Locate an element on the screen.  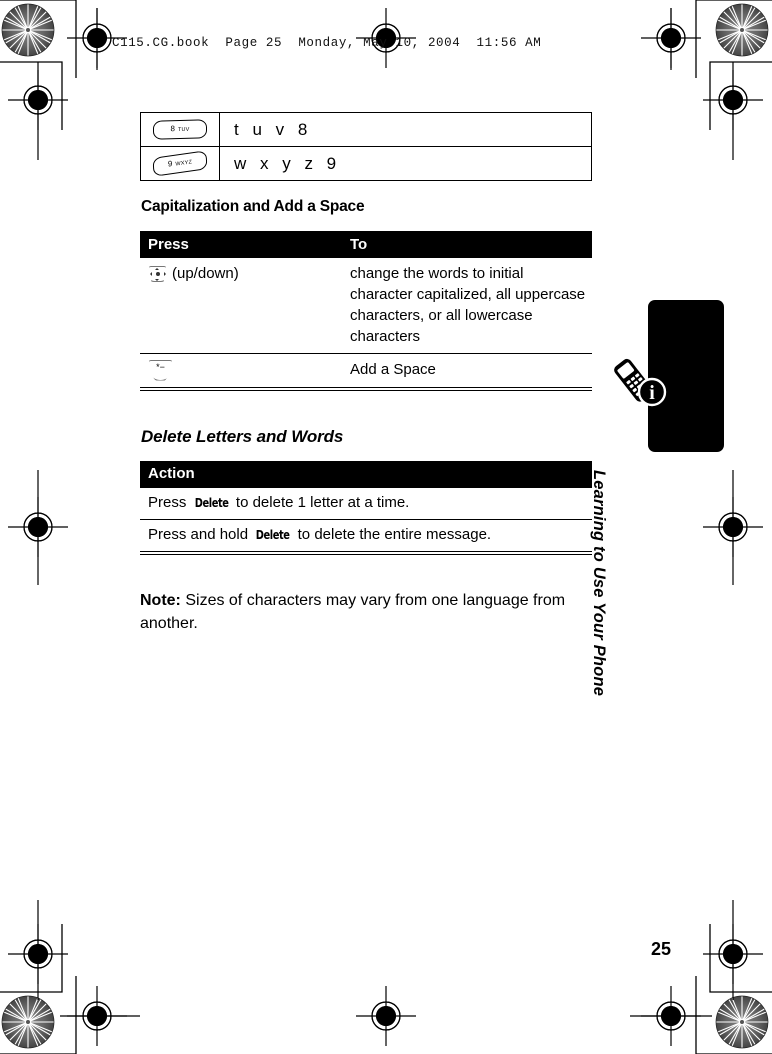
page-number: 25 is located at coordinates (661, 949).